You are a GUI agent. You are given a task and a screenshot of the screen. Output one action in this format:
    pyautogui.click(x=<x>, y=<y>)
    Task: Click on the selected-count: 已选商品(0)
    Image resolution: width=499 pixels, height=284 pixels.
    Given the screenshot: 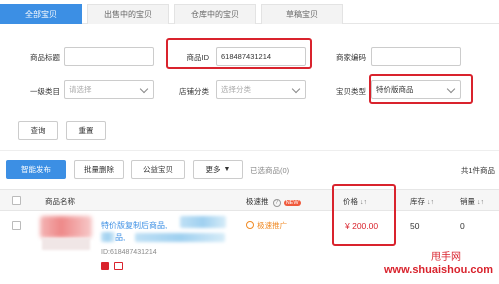 What is the action you would take?
    pyautogui.click(x=270, y=170)
    